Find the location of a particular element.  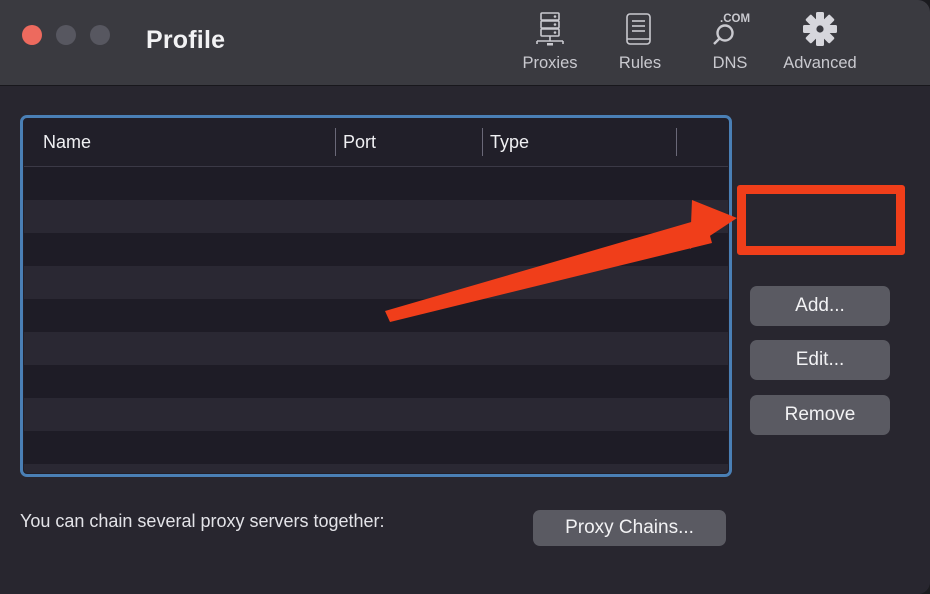

column-header-name: Name is located at coordinates (67, 142).